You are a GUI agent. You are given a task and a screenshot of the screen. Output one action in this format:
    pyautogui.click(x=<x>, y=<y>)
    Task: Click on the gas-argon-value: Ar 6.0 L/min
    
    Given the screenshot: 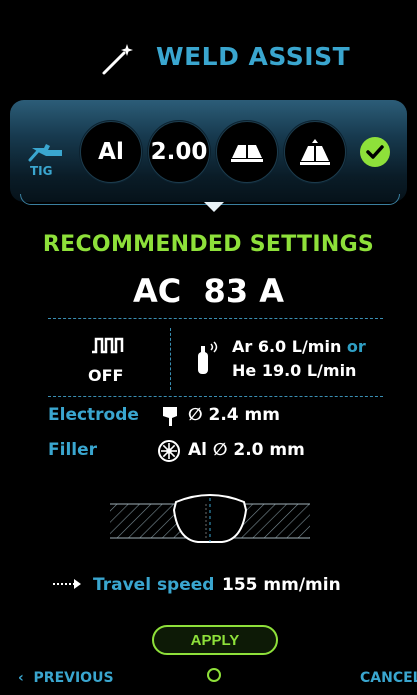 What is the action you would take?
    pyautogui.click(x=287, y=346)
    